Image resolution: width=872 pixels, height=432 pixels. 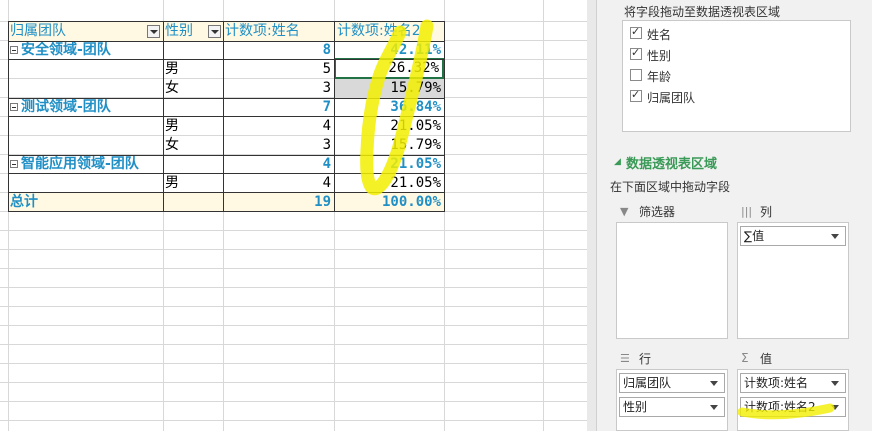 What do you see at coordinates (278, 202) in the screenshot?
I see `total-count: 19` at bounding box center [278, 202].